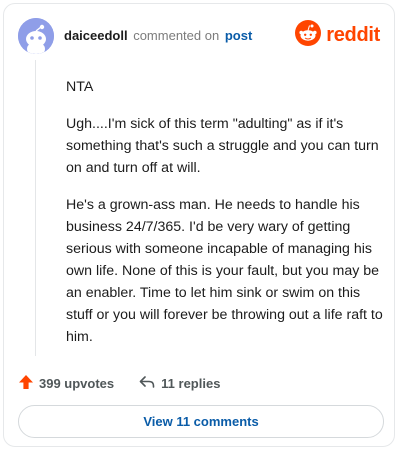 The width and height of the screenshot is (400, 452). I want to click on post-link: post, so click(238, 35).